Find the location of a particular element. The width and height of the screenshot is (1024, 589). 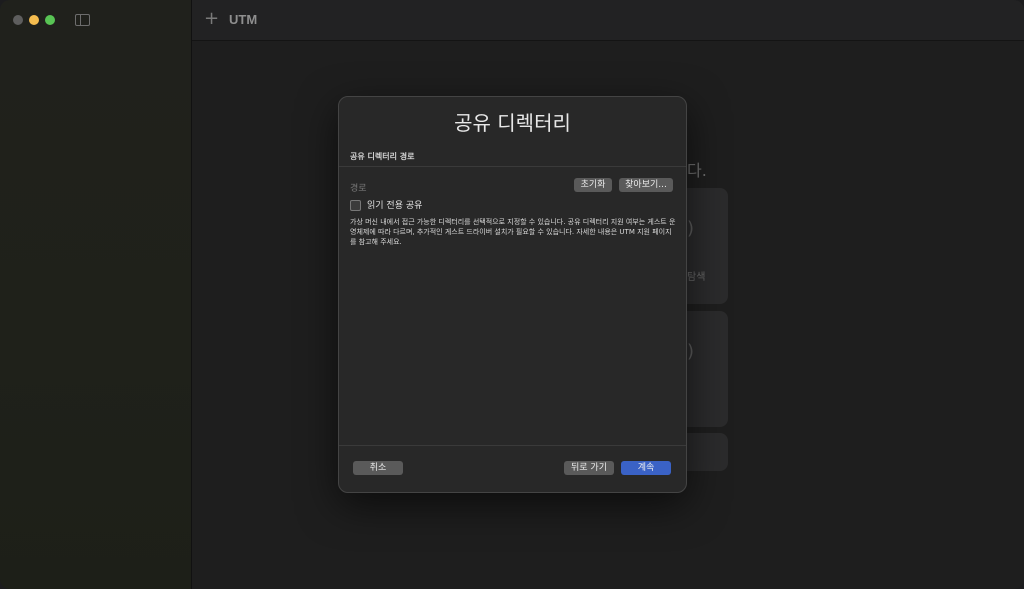

read-only-label: 읽기 전용 공유 is located at coordinates (394, 204).